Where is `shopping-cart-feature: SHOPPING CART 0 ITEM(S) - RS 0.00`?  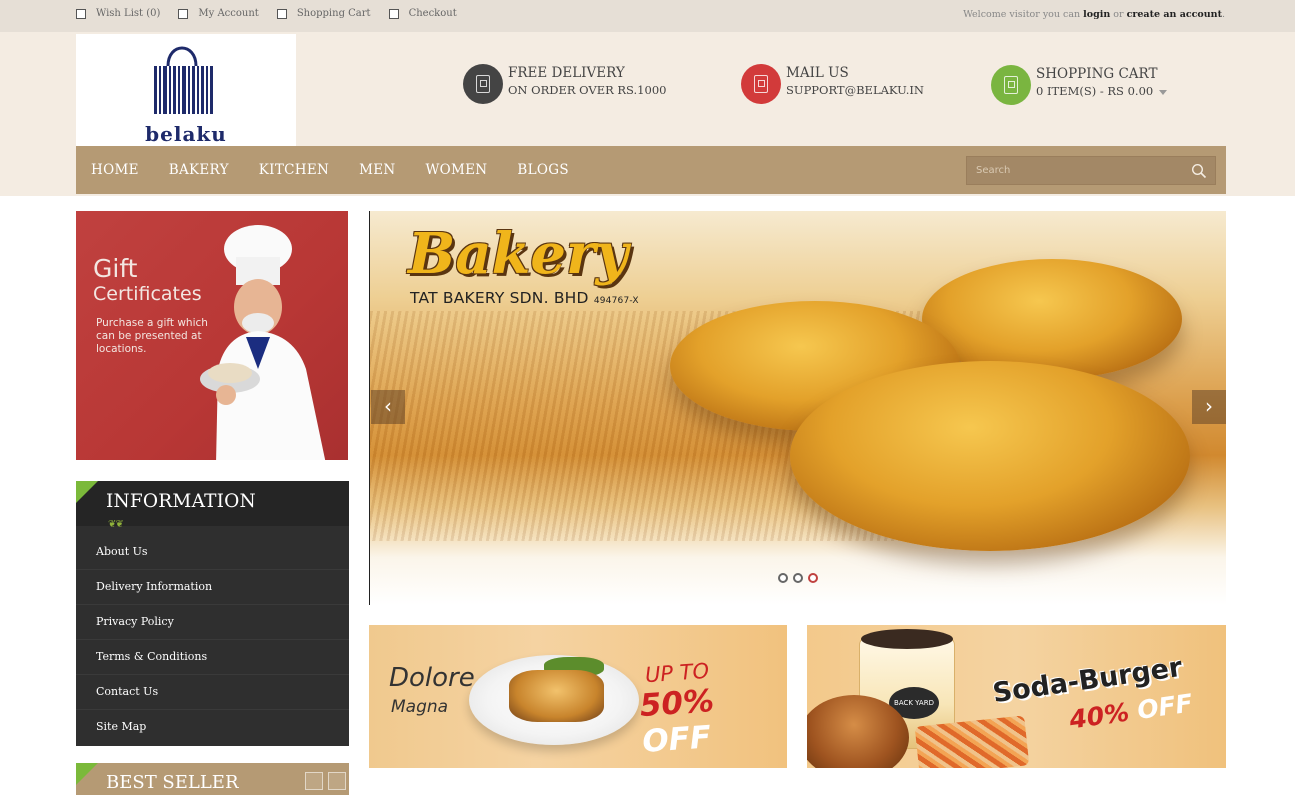
shopping-cart-feature: SHOPPING CART 0 ITEM(S) - RS 0.00 is located at coordinates (1079, 85).